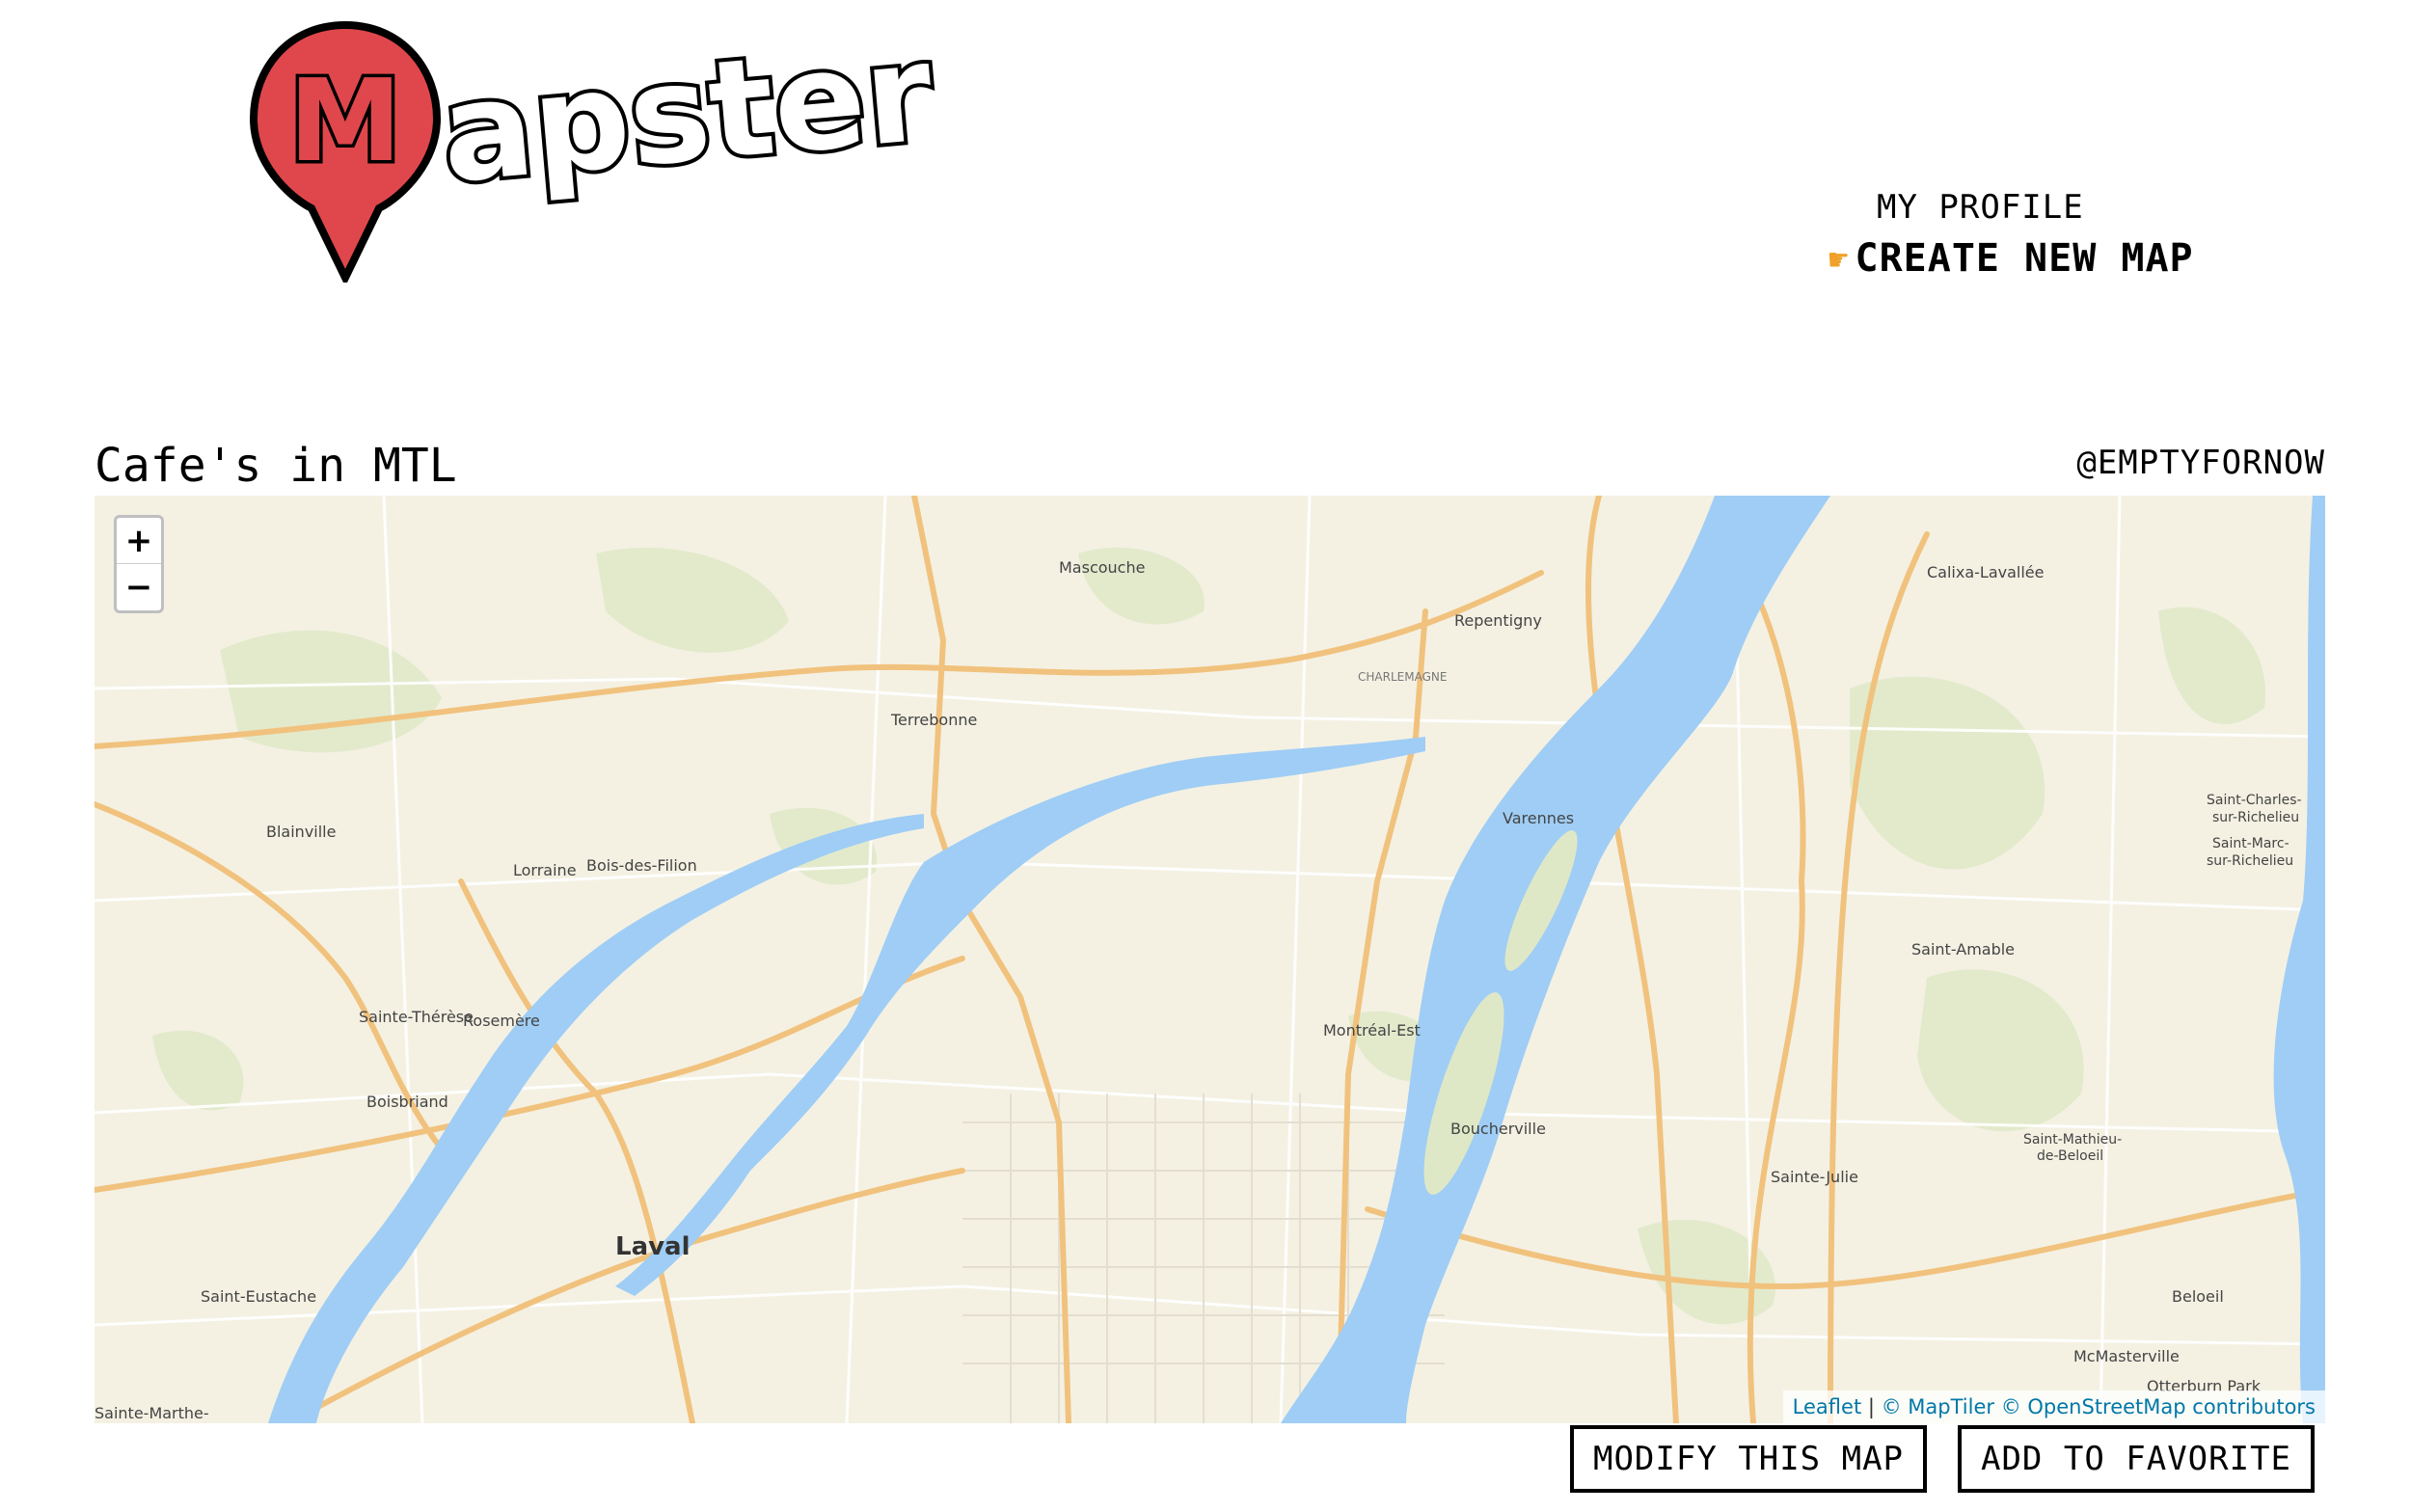 This screenshot has height=1512, width=2411. What do you see at coordinates (1828, 1406) in the screenshot?
I see `leaflet-link: Leaflet` at bounding box center [1828, 1406].